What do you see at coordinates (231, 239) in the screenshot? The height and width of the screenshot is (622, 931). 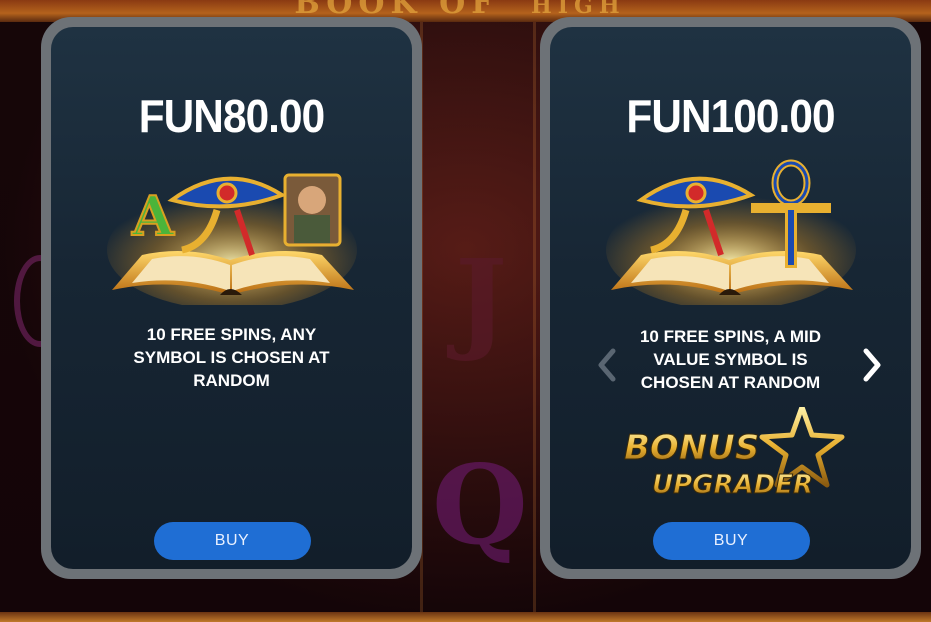 I see `book-with-symbols-icon: A` at bounding box center [231, 239].